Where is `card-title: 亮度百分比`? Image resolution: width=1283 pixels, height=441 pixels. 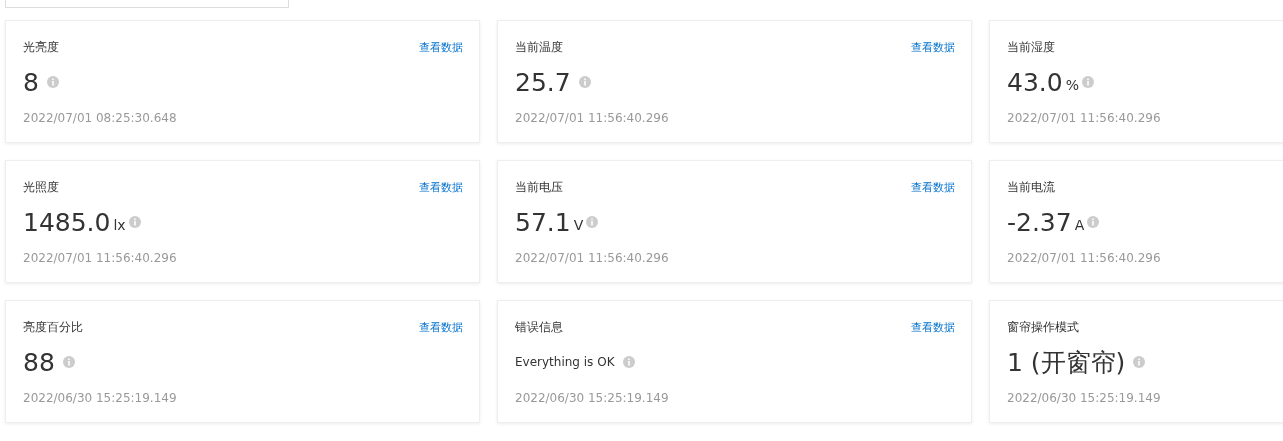 card-title: 亮度百分比 is located at coordinates (53, 327).